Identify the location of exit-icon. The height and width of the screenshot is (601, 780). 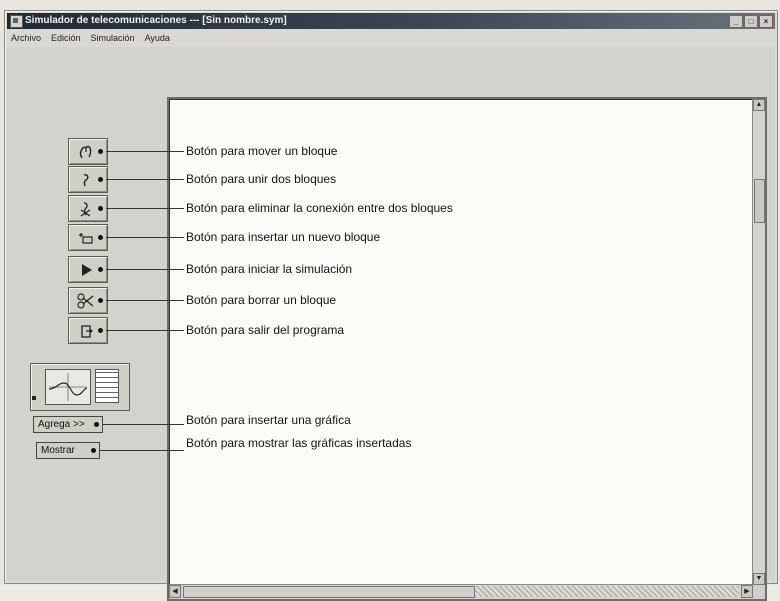
(87, 331).